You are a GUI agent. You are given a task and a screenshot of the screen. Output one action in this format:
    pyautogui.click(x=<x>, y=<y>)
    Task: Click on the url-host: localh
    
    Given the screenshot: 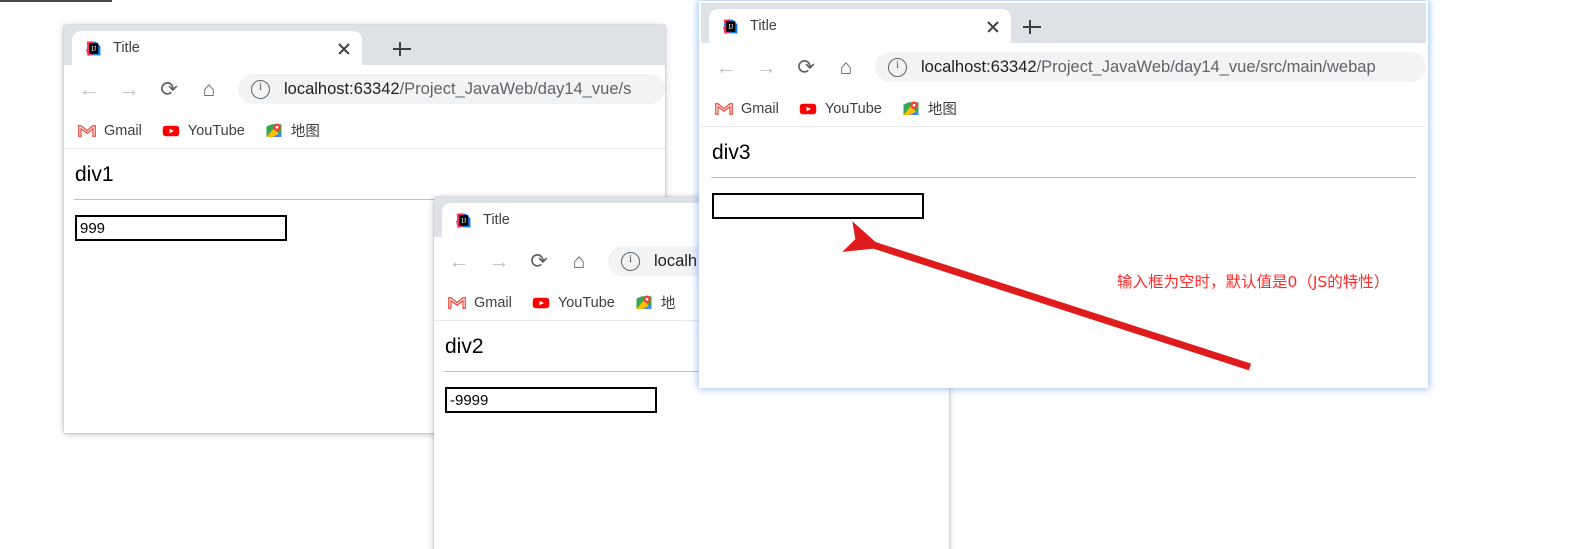 What is the action you would take?
    pyautogui.click(x=676, y=260)
    